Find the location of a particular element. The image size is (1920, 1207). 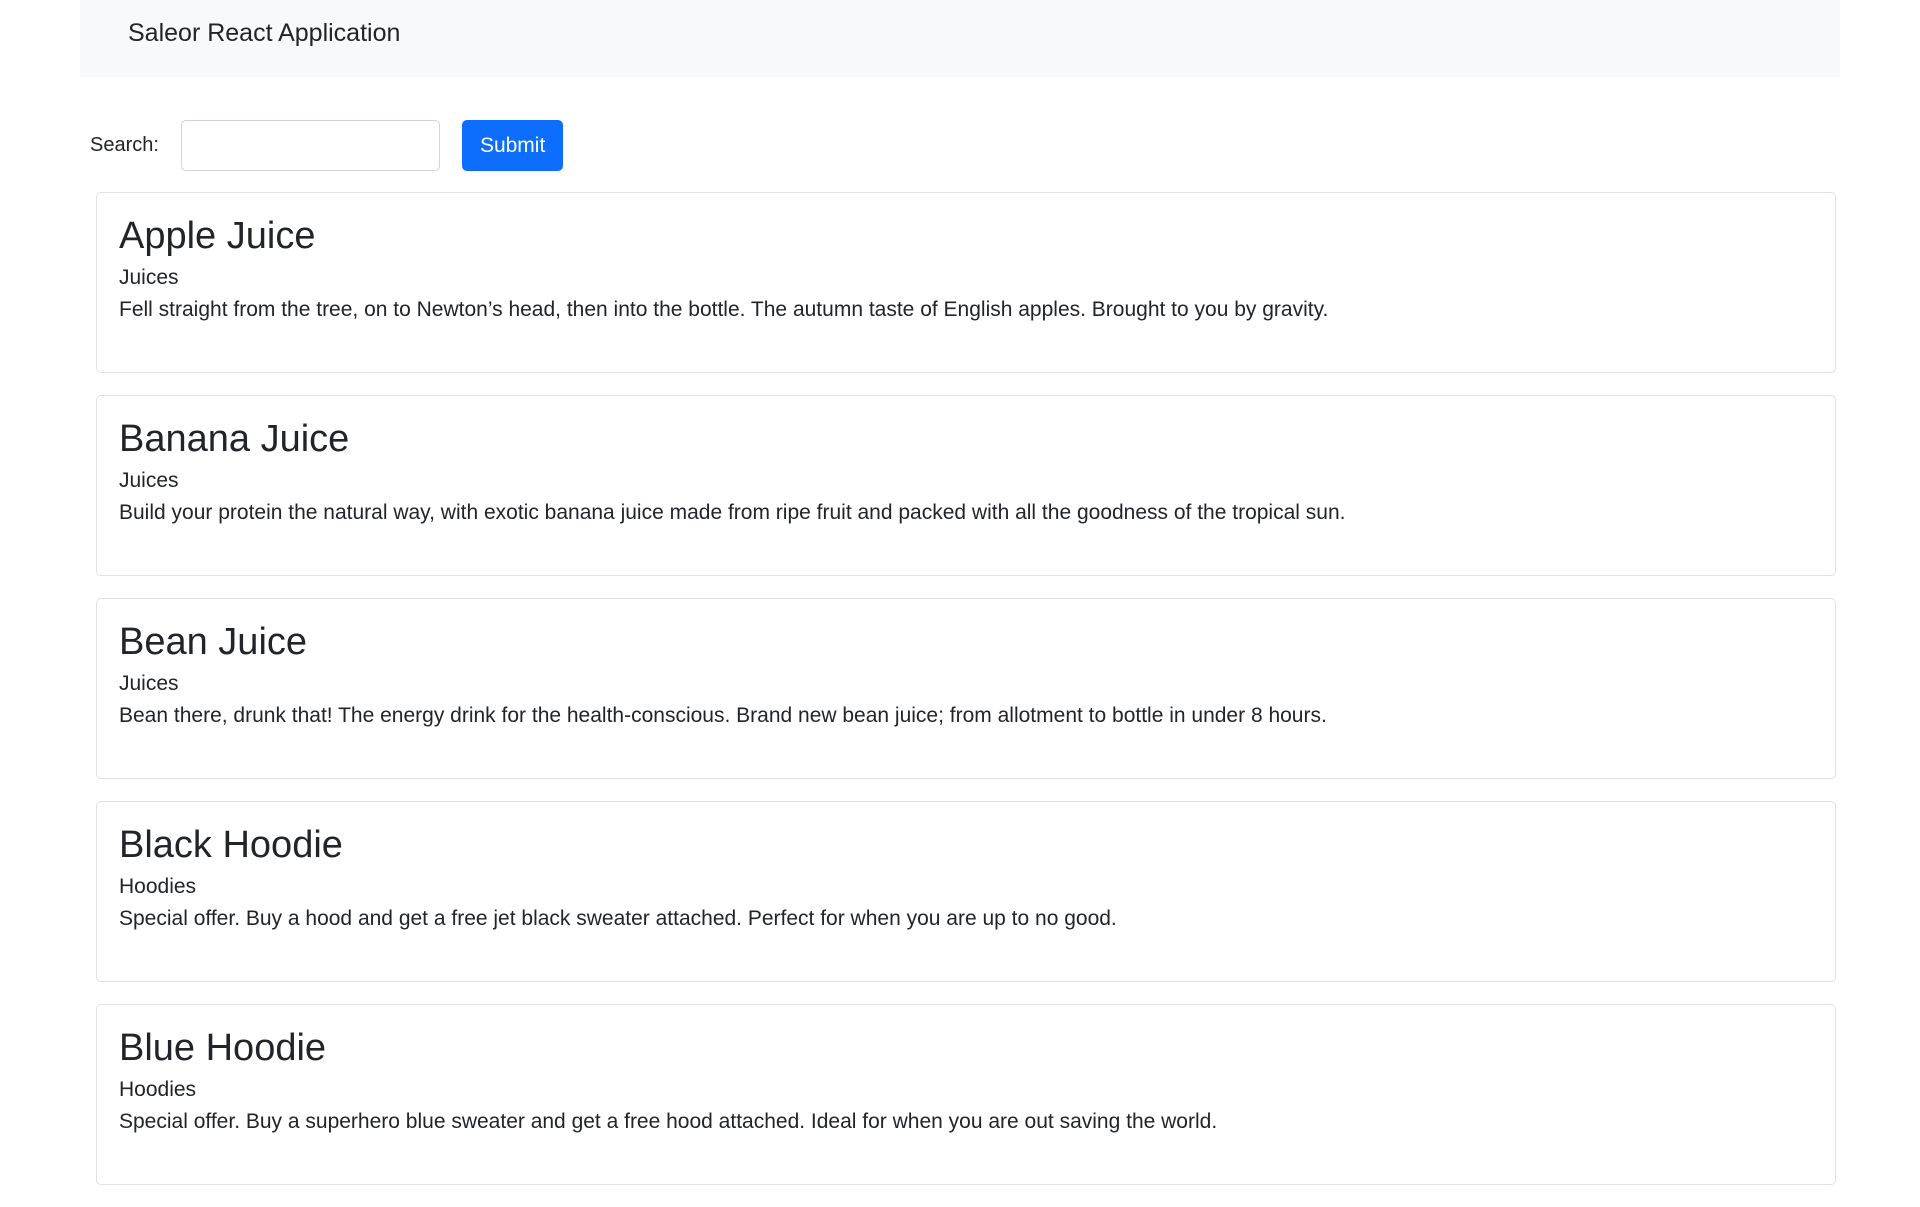

product-name: Apple Juice is located at coordinates (217, 236).